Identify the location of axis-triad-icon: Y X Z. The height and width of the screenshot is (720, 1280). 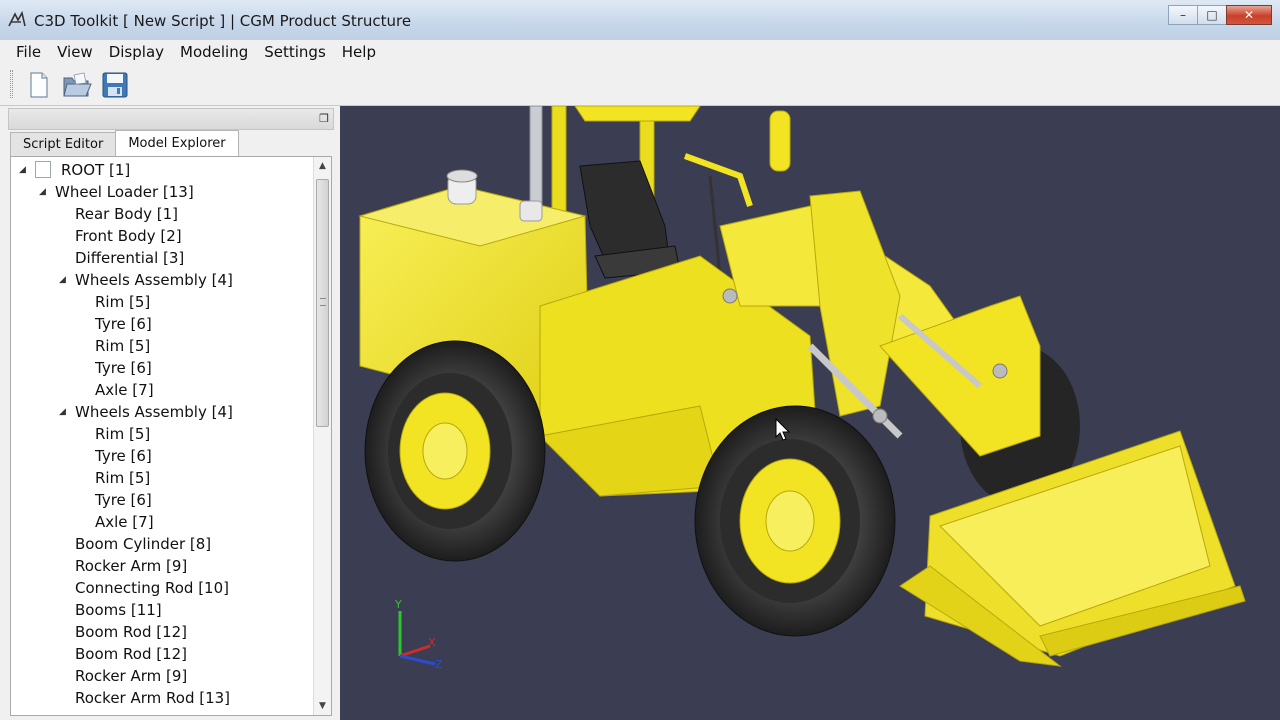
(418, 634).